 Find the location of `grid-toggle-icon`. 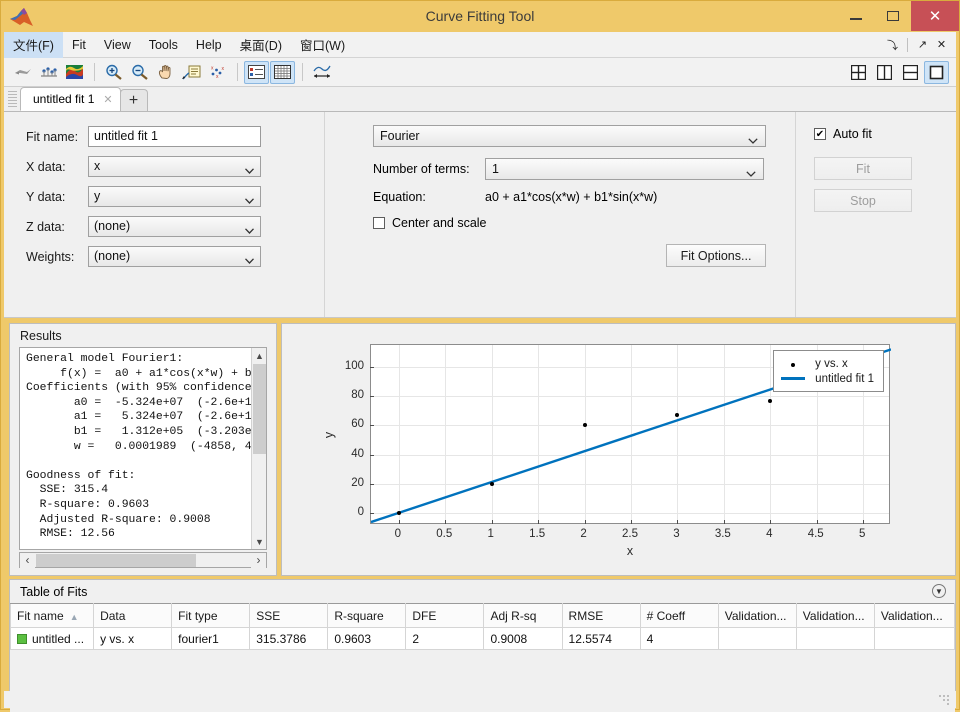

grid-toggle-icon is located at coordinates (282, 72).